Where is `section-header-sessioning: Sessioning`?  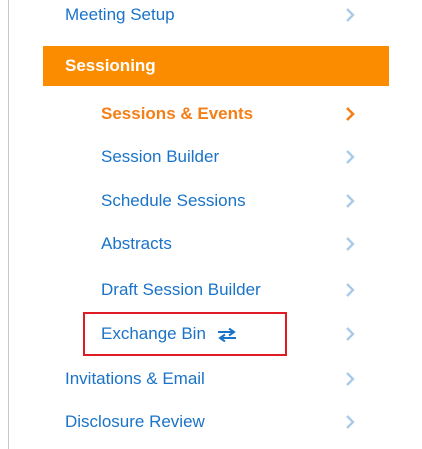 section-header-sessioning: Sessioning is located at coordinates (216, 66).